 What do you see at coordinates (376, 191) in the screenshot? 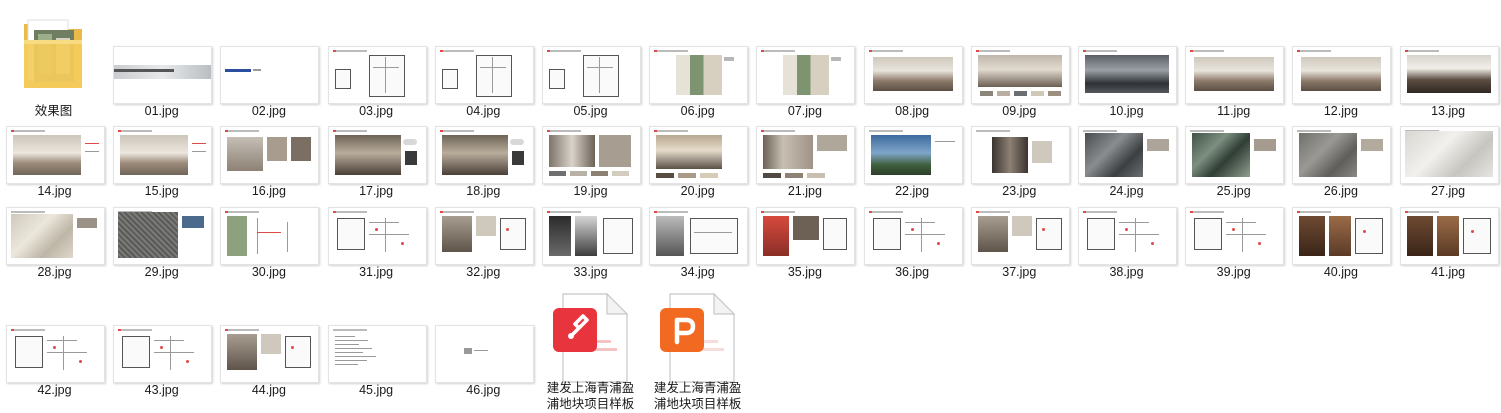
I see `file-name-label: 17.jpg` at bounding box center [376, 191].